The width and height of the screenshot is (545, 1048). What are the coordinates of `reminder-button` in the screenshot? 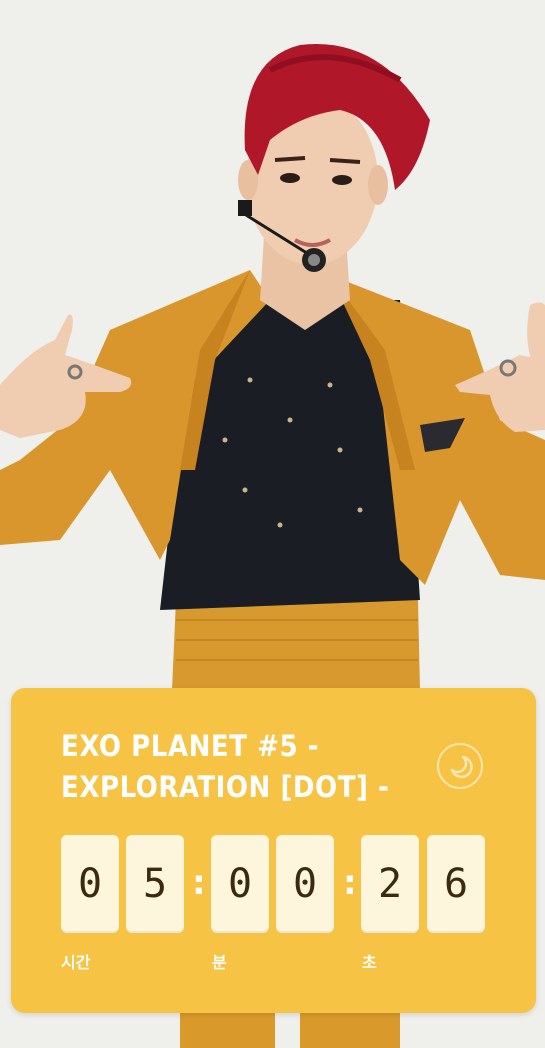 It's located at (460, 766).